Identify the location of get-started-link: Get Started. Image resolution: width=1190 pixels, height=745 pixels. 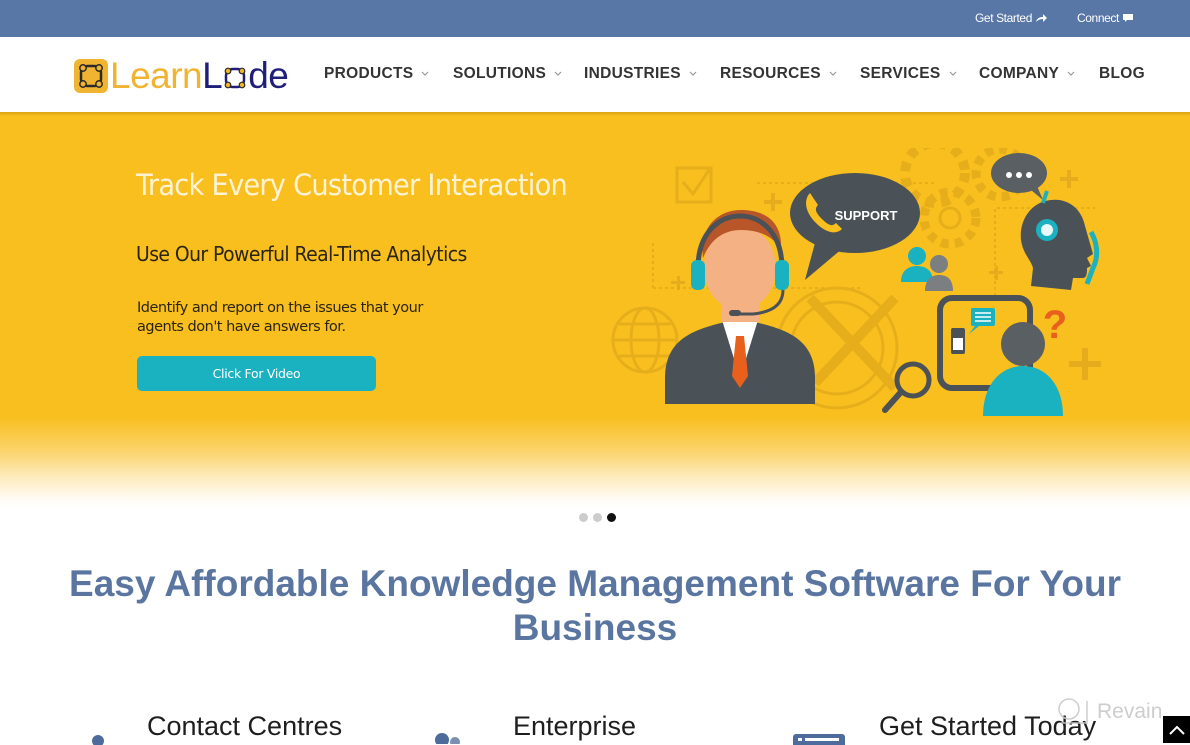
(1011, 18).